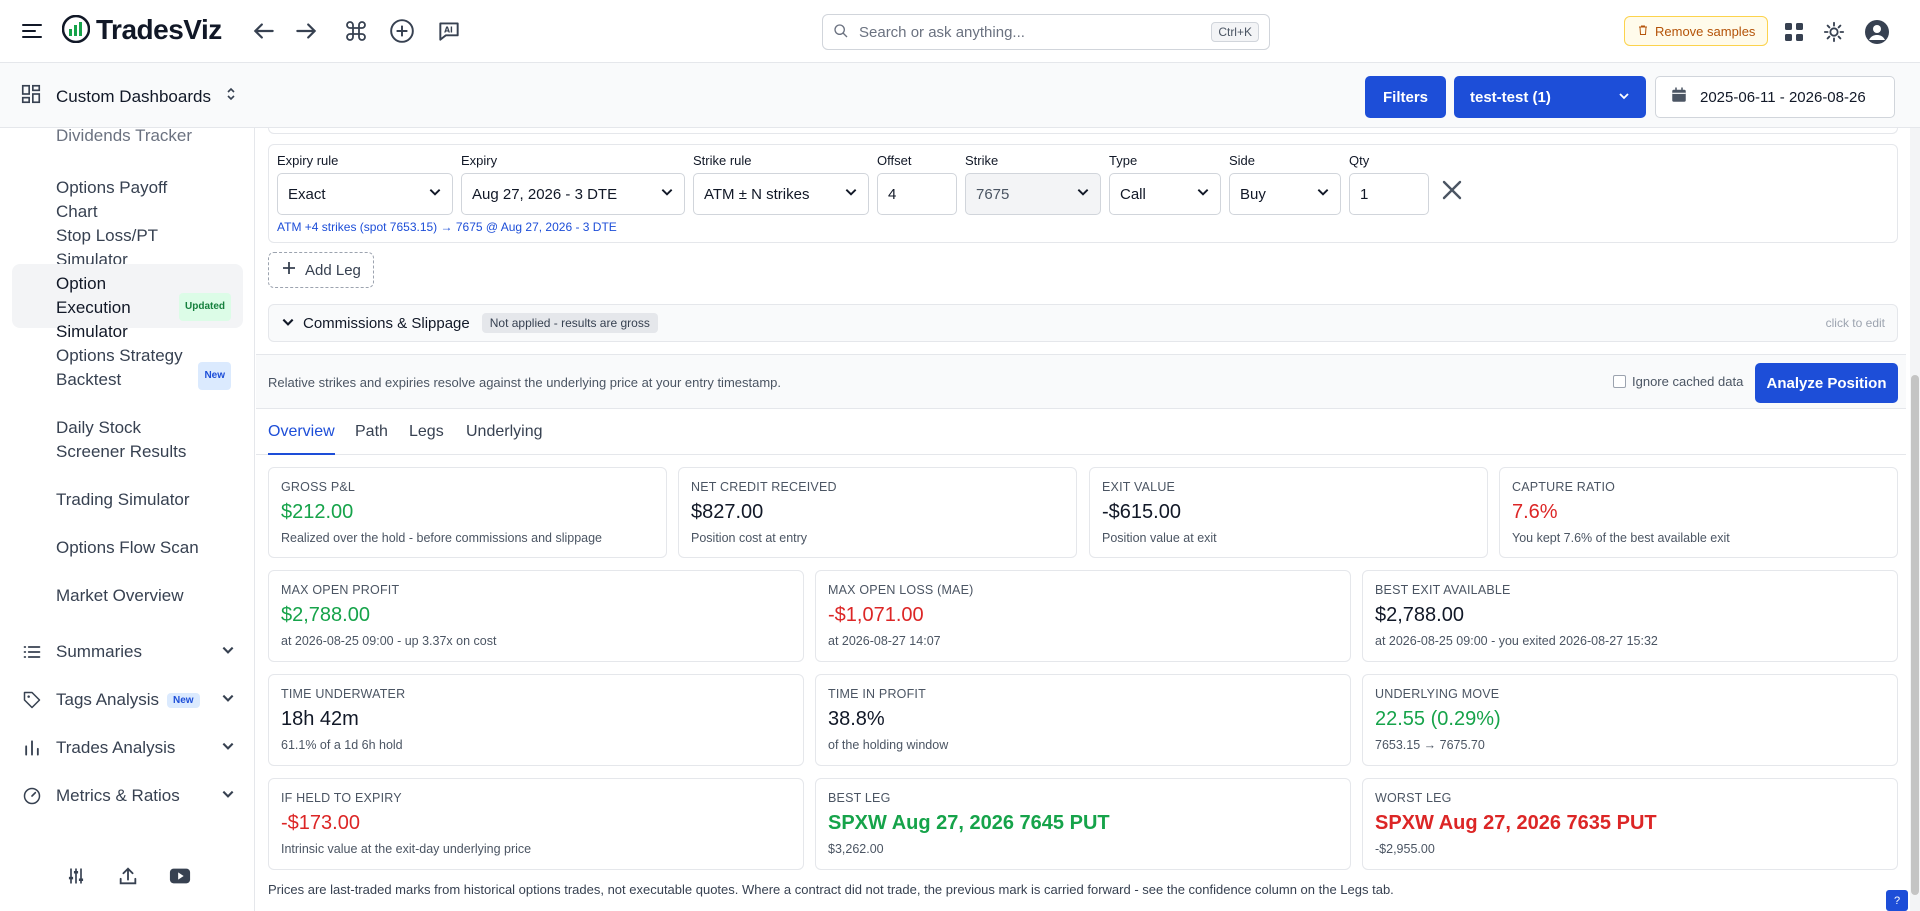  What do you see at coordinates (127, 548) in the screenshot?
I see `sidebar-item-options-flow-scan: Options Flow Scan` at bounding box center [127, 548].